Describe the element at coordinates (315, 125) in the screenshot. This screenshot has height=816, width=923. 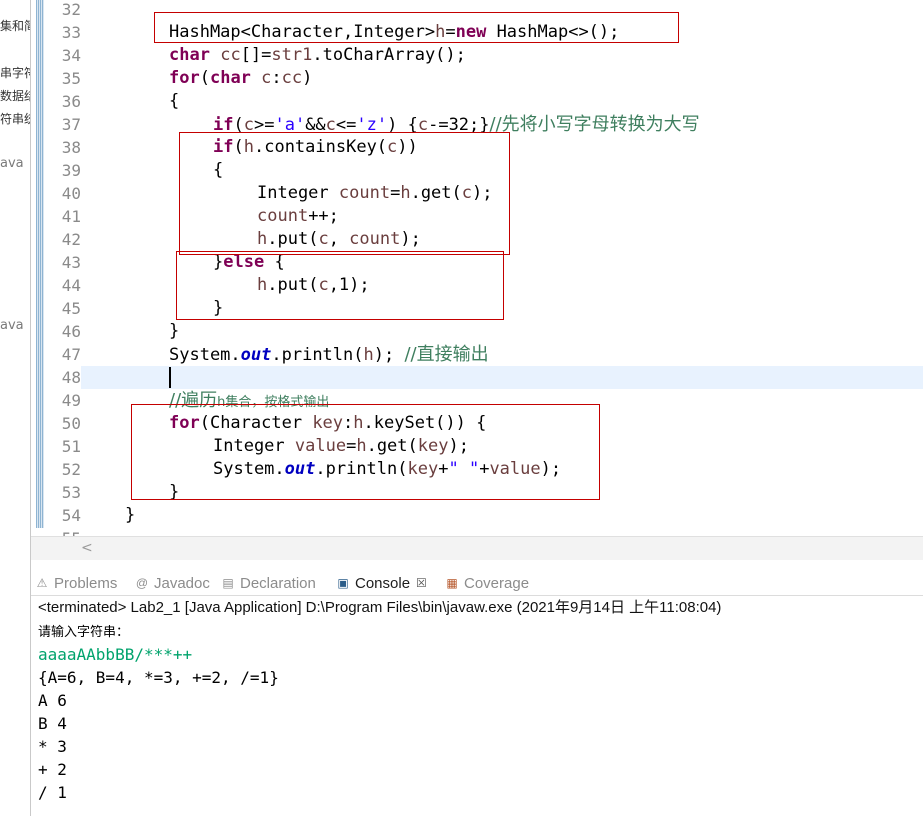
I see `code-token: &&` at that location.